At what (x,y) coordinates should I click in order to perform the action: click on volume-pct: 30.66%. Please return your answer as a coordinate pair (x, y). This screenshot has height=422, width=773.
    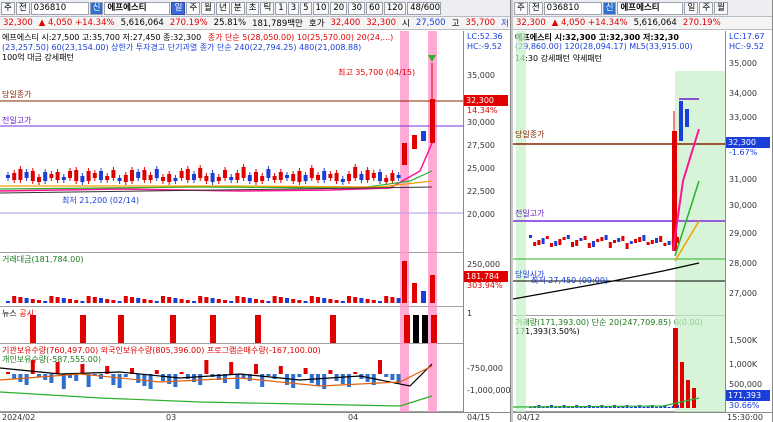
    Looking at the image, I should click on (744, 405).